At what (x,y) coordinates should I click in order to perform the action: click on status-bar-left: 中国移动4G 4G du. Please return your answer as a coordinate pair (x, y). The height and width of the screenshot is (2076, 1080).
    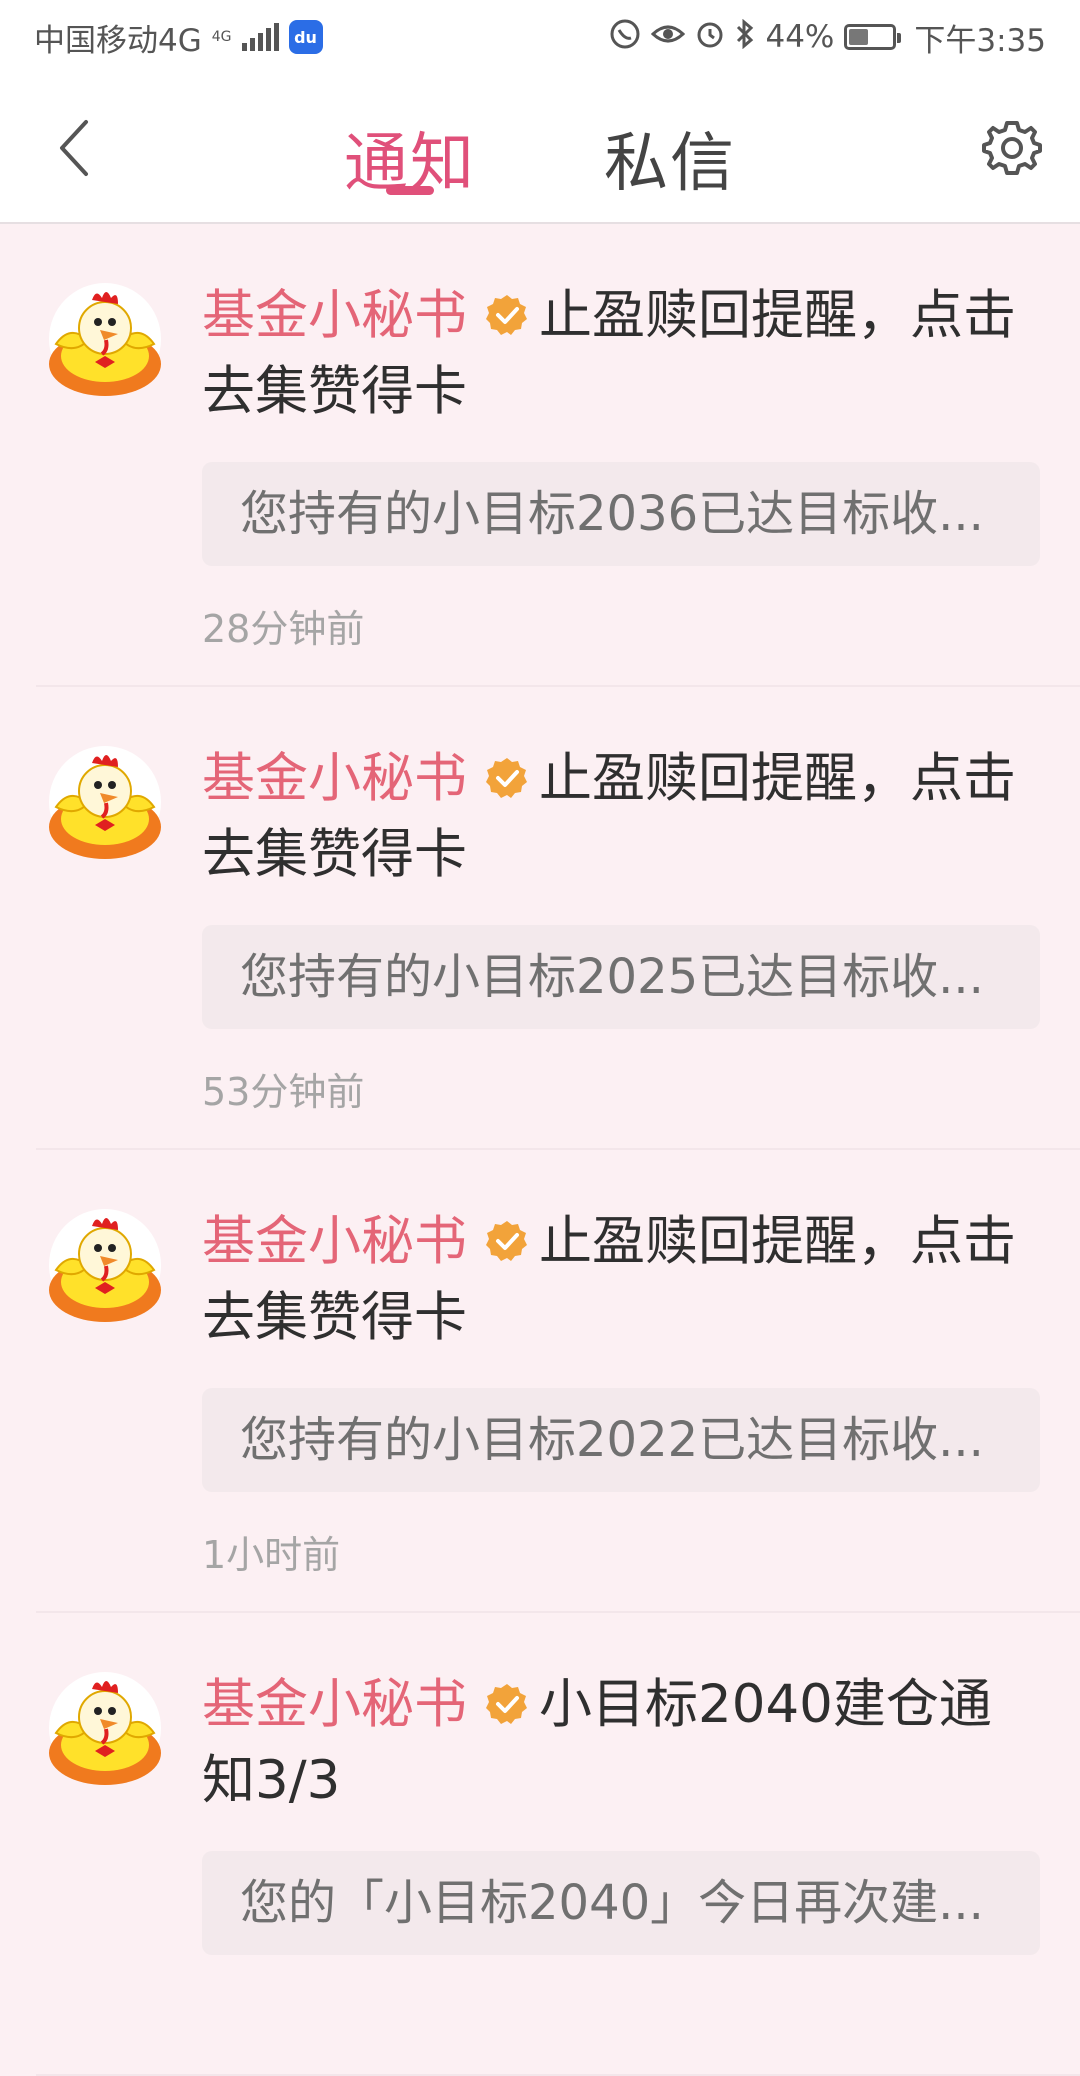
    Looking at the image, I should click on (178, 37).